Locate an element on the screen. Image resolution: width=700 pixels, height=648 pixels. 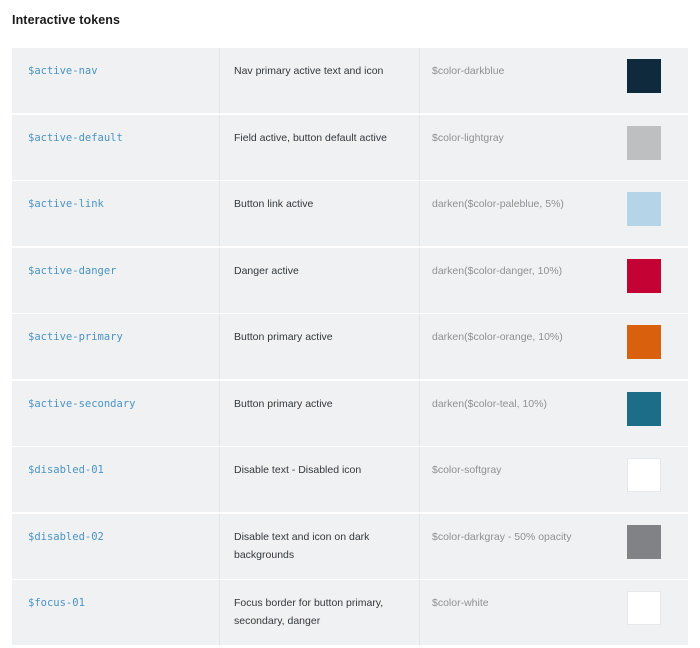
token-name: $active-nav is located at coordinates (63, 71).